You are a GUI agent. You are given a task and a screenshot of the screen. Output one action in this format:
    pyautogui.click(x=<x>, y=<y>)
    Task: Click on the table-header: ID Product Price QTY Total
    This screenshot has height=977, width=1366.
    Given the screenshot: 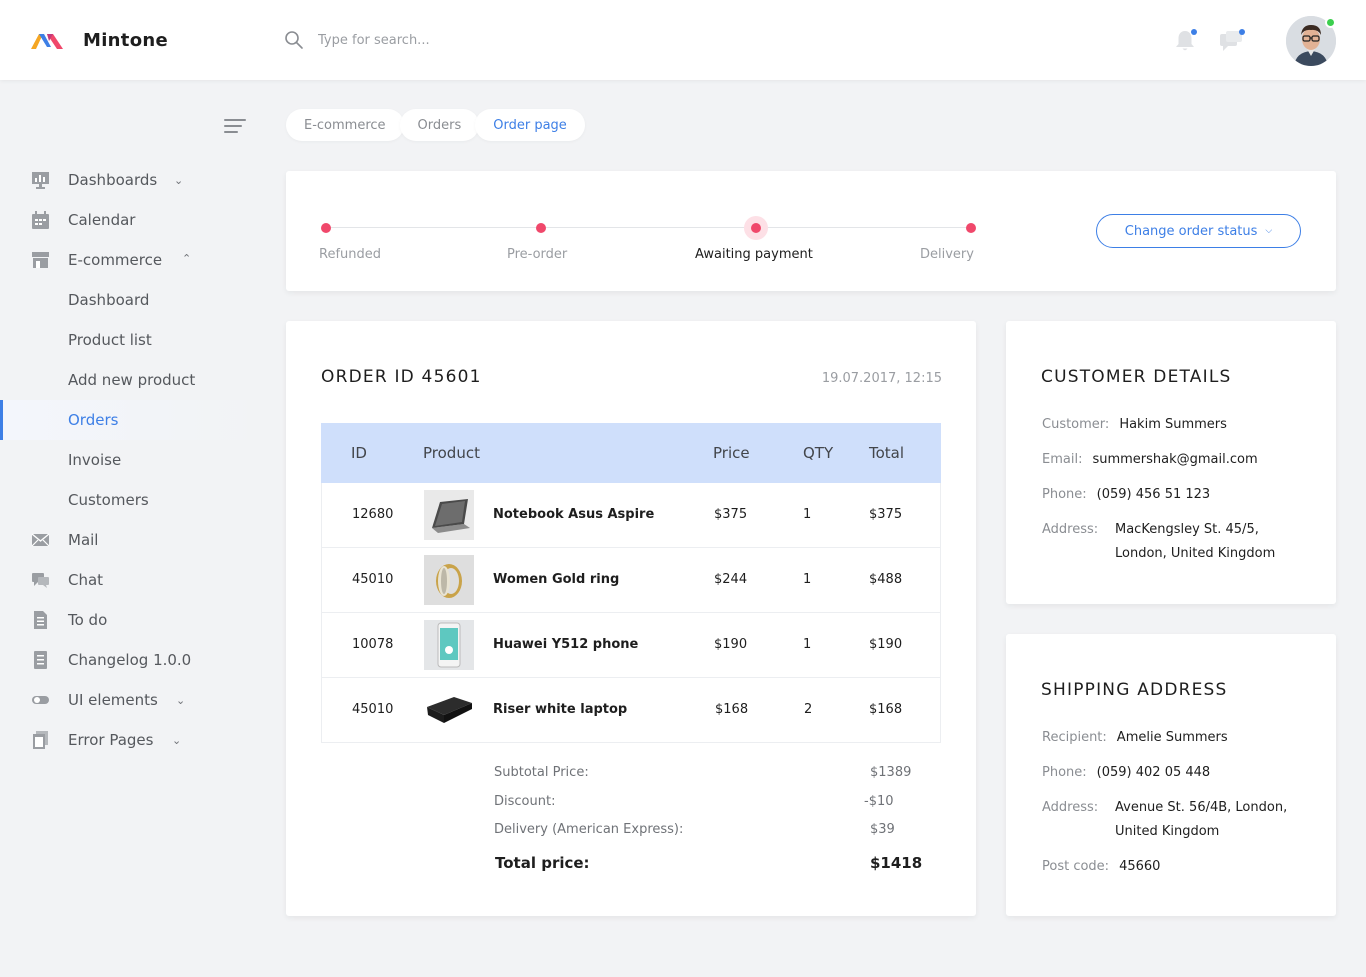 What is the action you would take?
    pyautogui.click(x=631, y=453)
    